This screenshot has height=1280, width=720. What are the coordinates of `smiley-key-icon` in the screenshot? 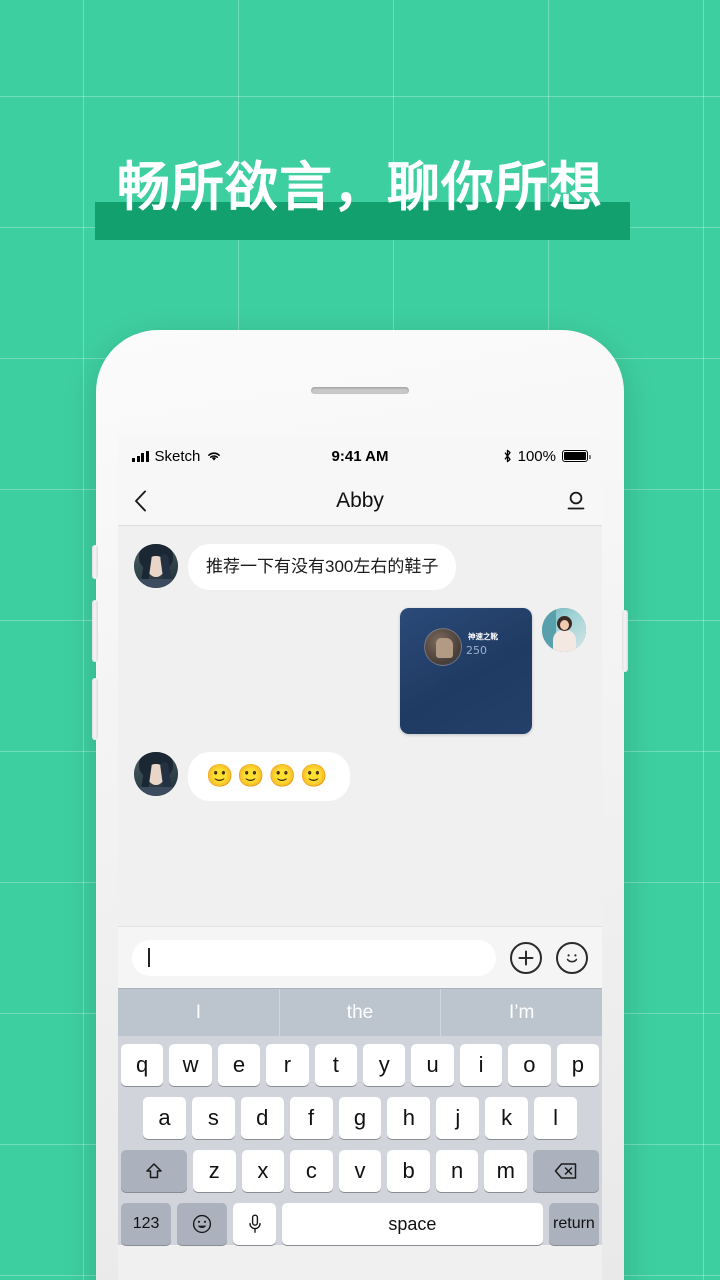 It's located at (202, 1224).